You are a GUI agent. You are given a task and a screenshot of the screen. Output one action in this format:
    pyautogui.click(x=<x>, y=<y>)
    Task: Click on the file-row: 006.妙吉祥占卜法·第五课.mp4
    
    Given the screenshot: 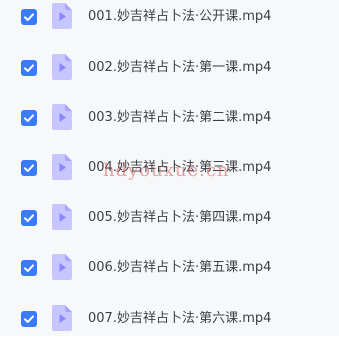 What is the action you would take?
    pyautogui.click(x=169, y=269)
    